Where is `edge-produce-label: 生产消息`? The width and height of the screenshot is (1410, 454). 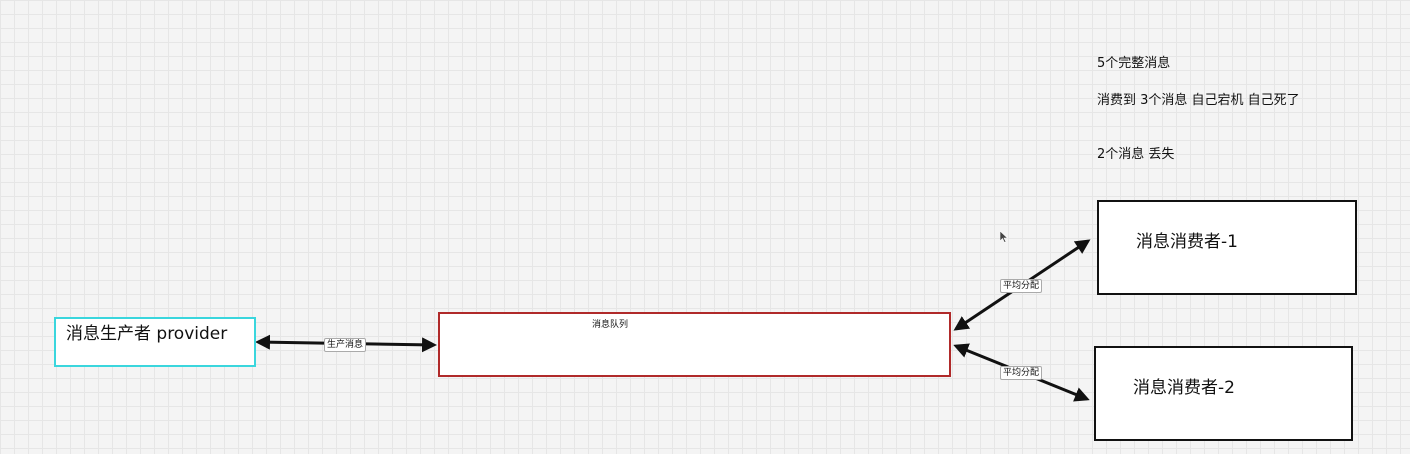
edge-produce-label: 生产消息 is located at coordinates (345, 345).